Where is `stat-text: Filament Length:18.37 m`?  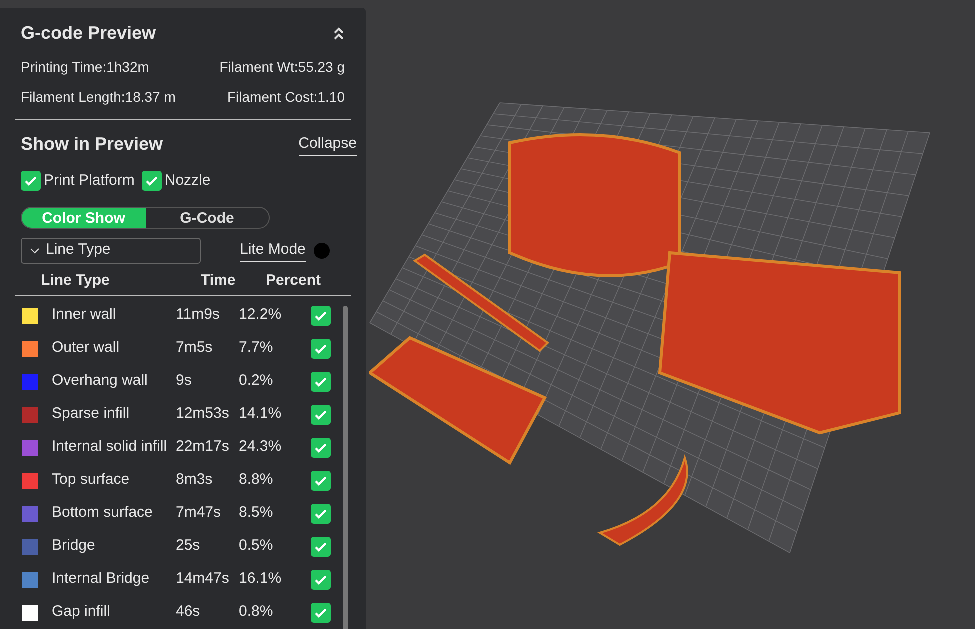 stat-text: Filament Length:18.37 m is located at coordinates (99, 97).